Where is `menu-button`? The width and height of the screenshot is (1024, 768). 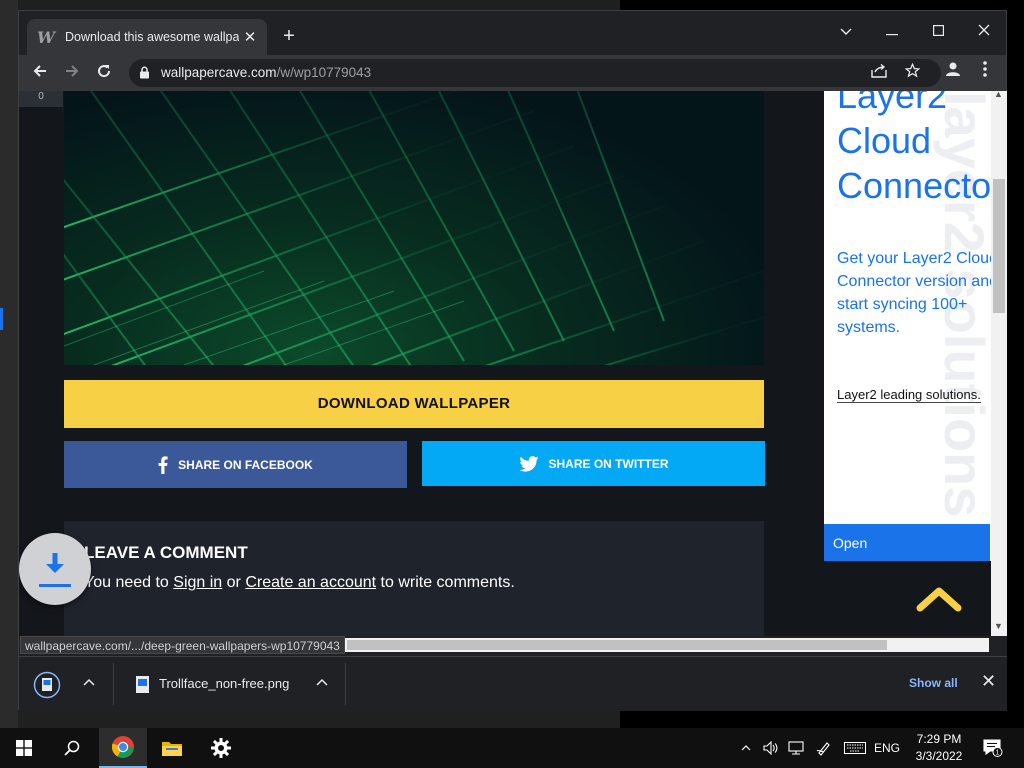 menu-button is located at coordinates (985, 73).